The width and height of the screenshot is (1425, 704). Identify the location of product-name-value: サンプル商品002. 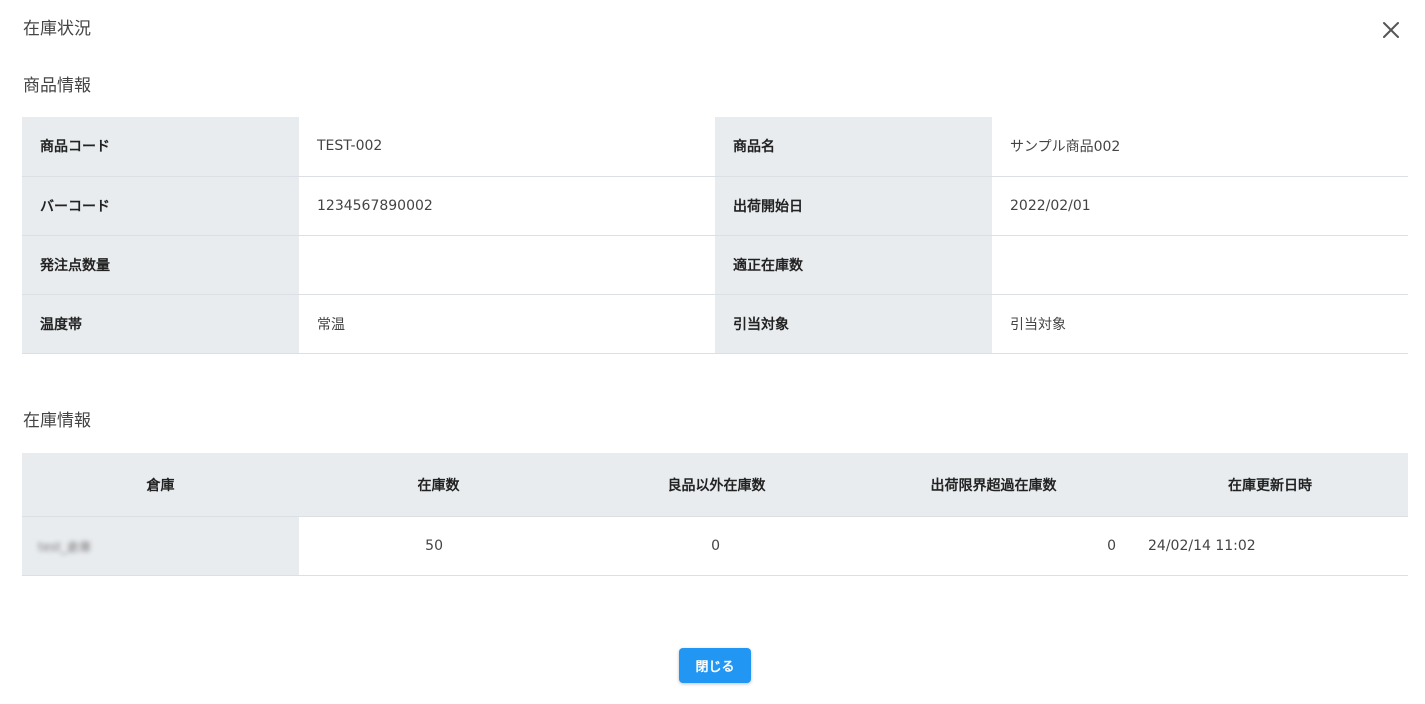
(1200, 147).